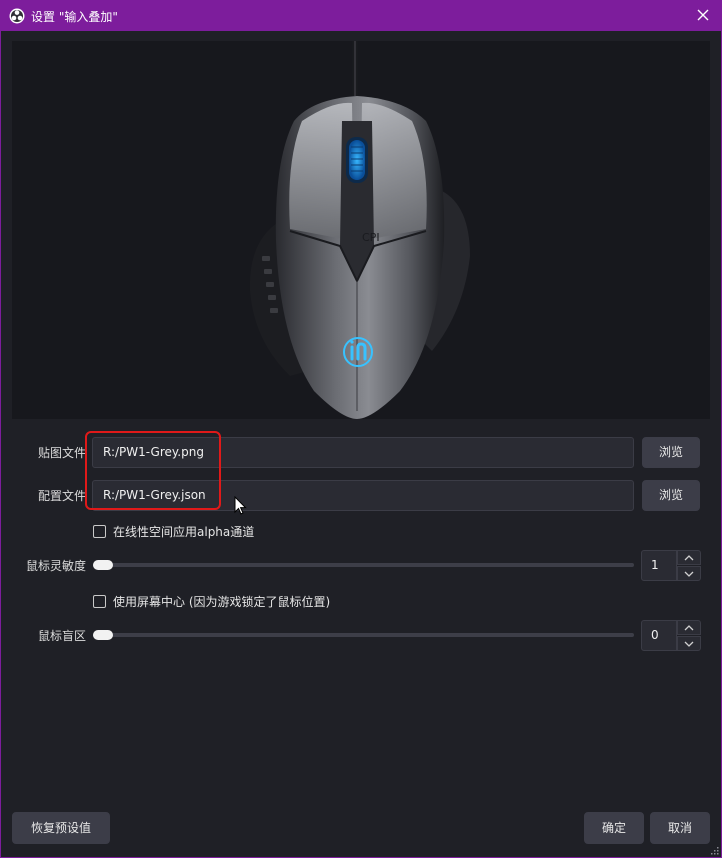 This screenshot has width=722, height=858. I want to click on mouse-sensitivity-decrement-button, so click(689, 573).